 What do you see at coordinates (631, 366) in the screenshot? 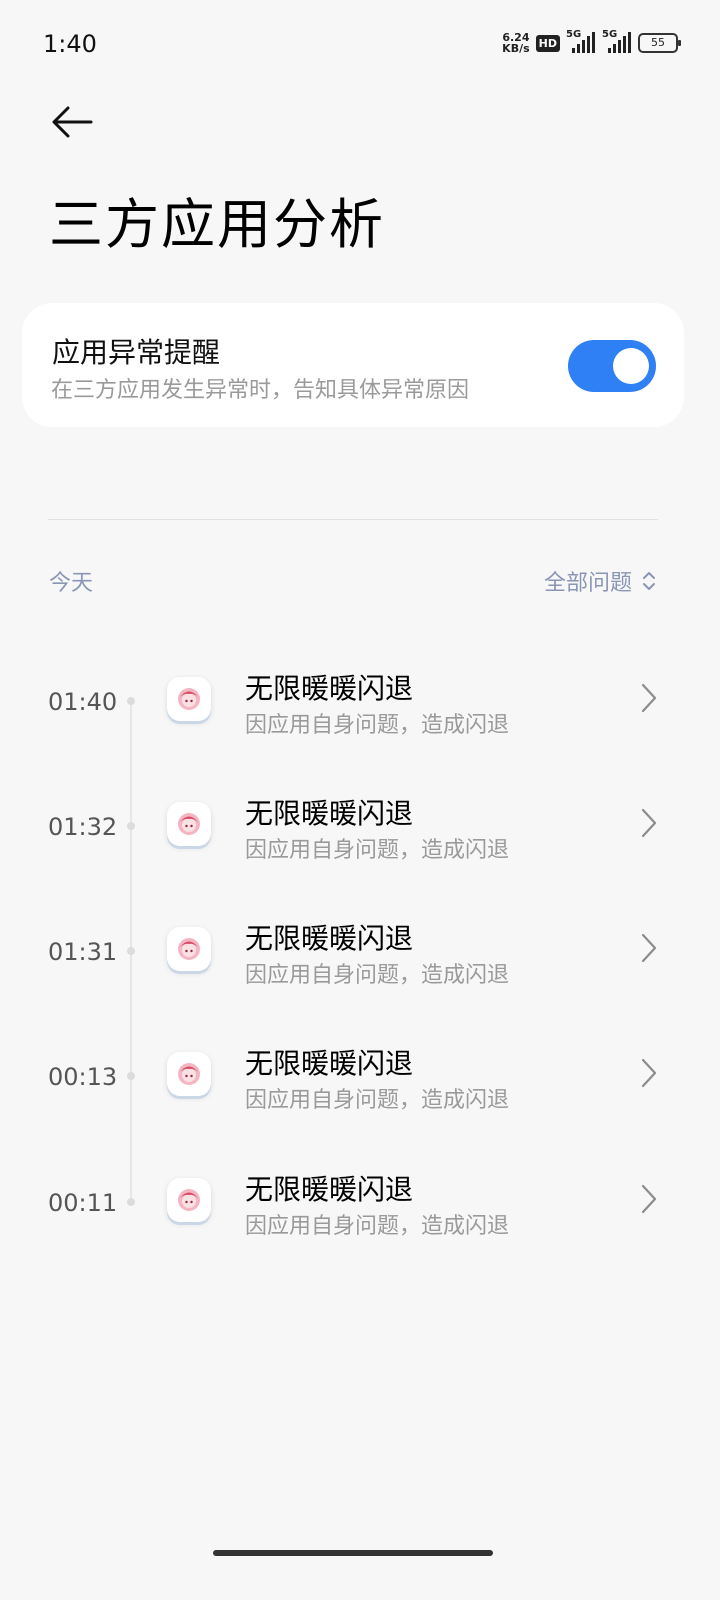
I see `toggle-knob` at bounding box center [631, 366].